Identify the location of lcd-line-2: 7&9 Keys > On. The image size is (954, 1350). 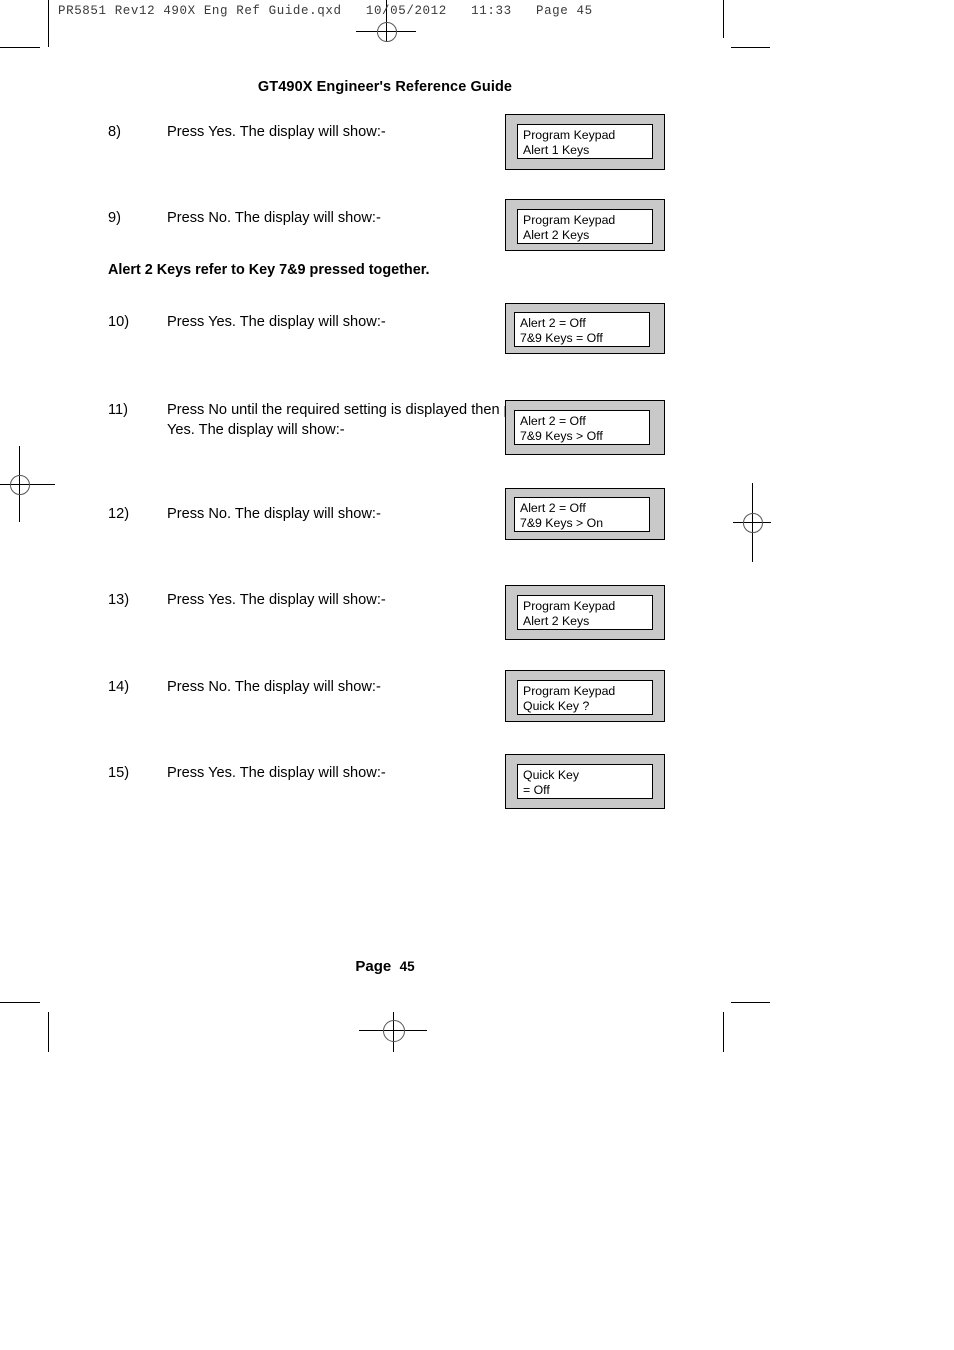
(562, 523).